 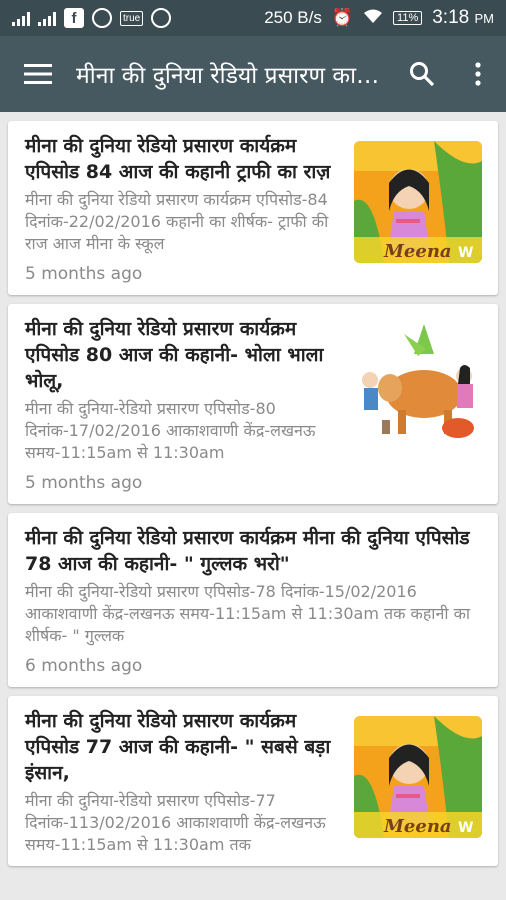 What do you see at coordinates (478, 74) in the screenshot?
I see `overflow-menu-icon` at bounding box center [478, 74].